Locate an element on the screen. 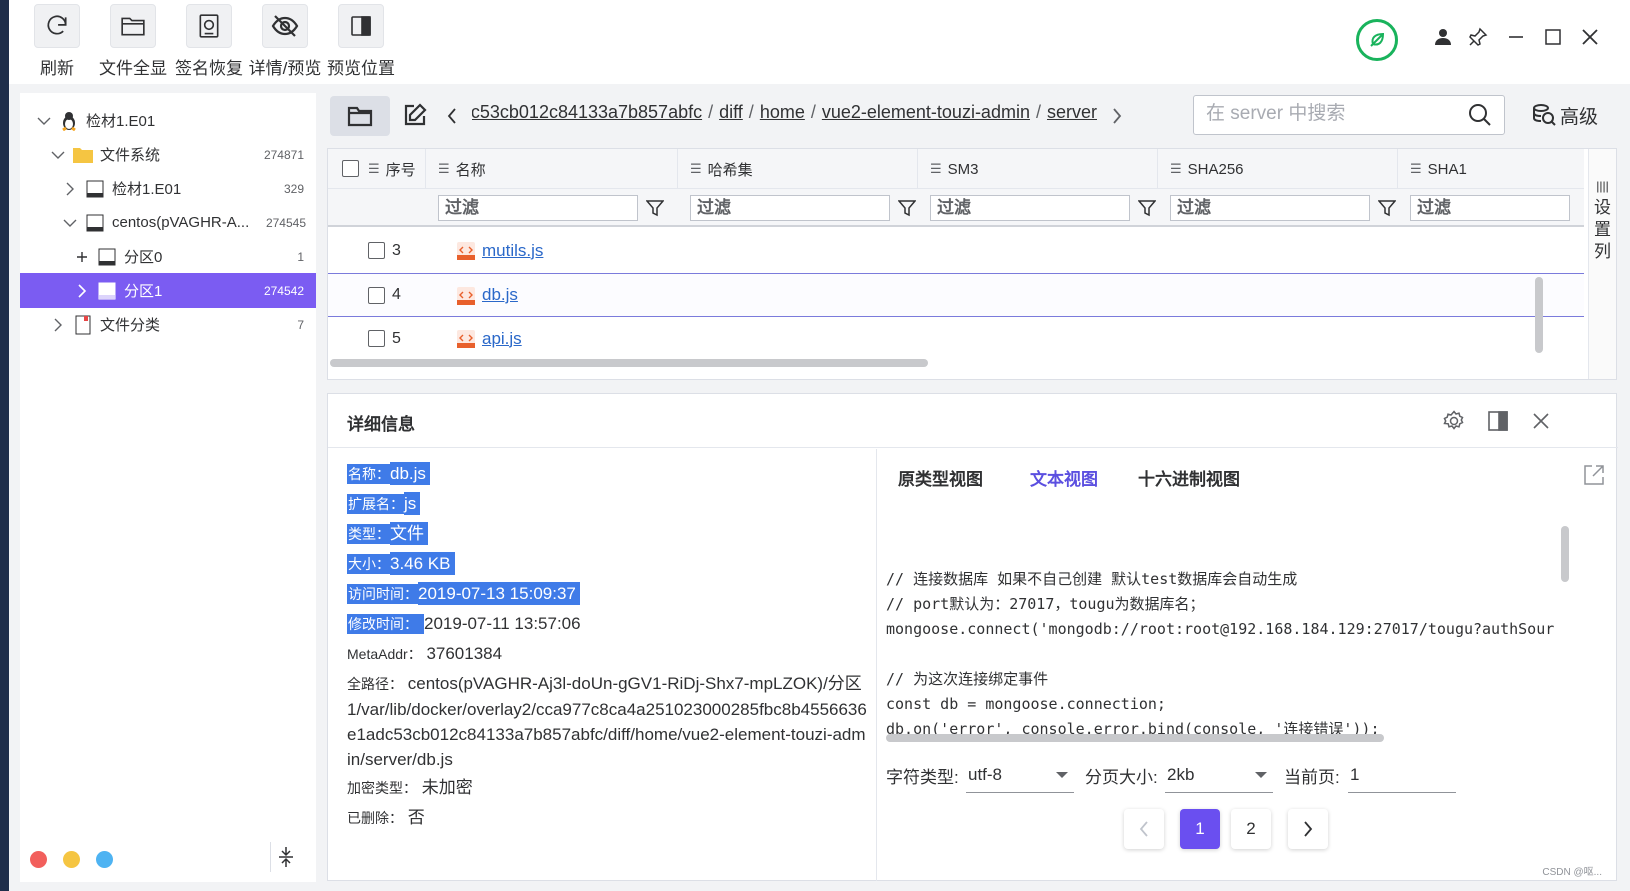 The image size is (1630, 891). prop-key: 已删除： is located at coordinates (375, 818).